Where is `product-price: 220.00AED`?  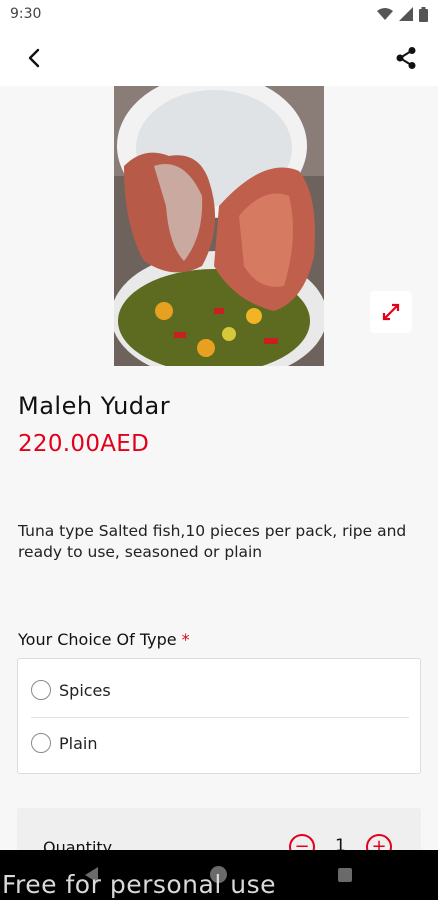
product-price: 220.00AED is located at coordinates (84, 444).